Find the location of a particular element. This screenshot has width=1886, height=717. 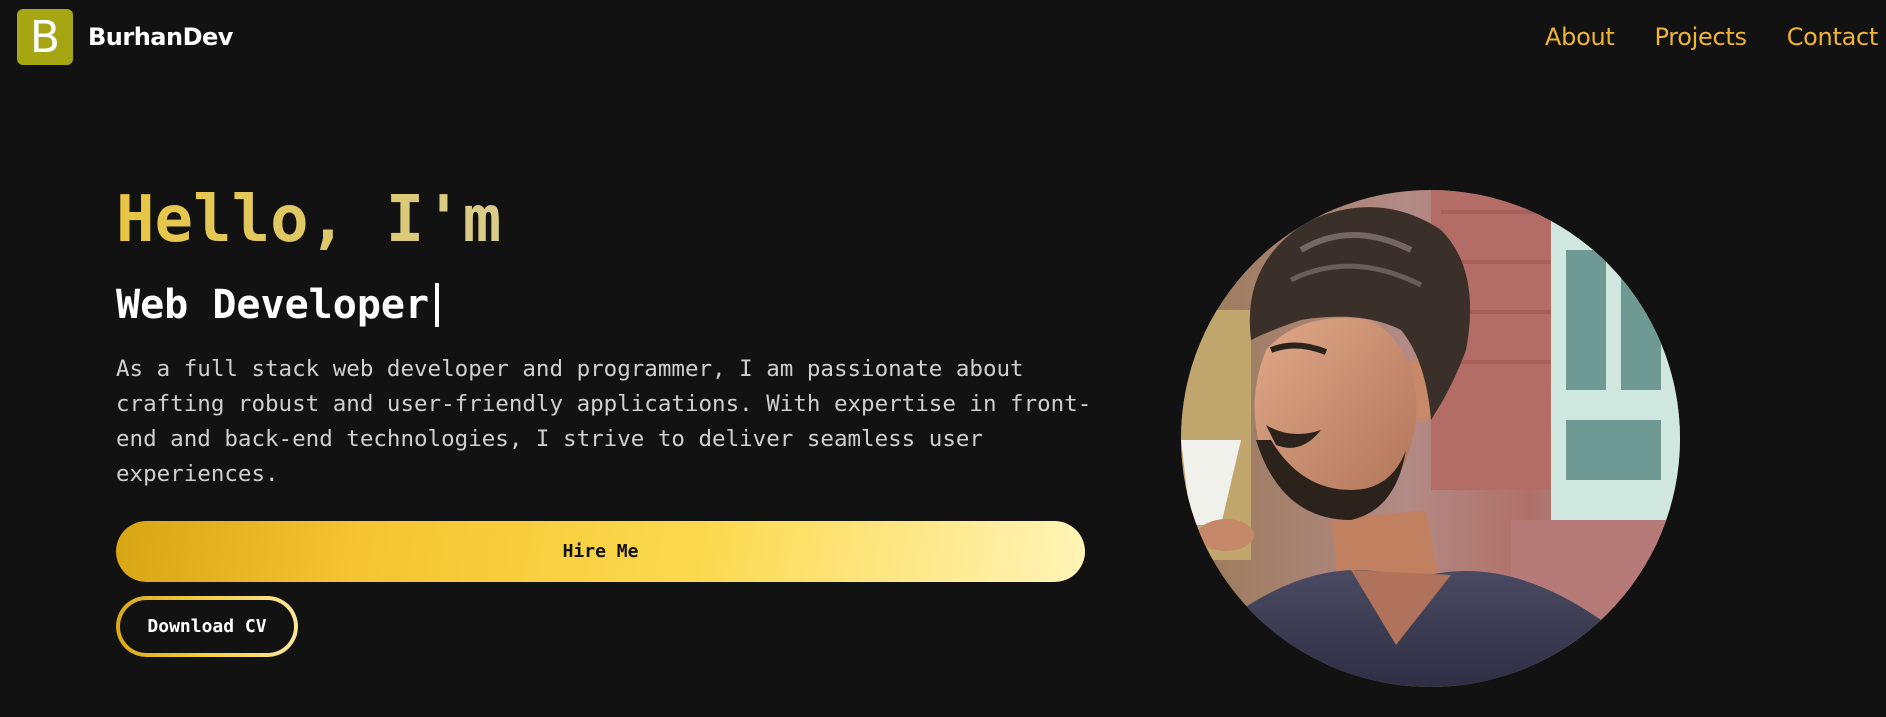

main-nav: About Projects Contact is located at coordinates (1715, 37).